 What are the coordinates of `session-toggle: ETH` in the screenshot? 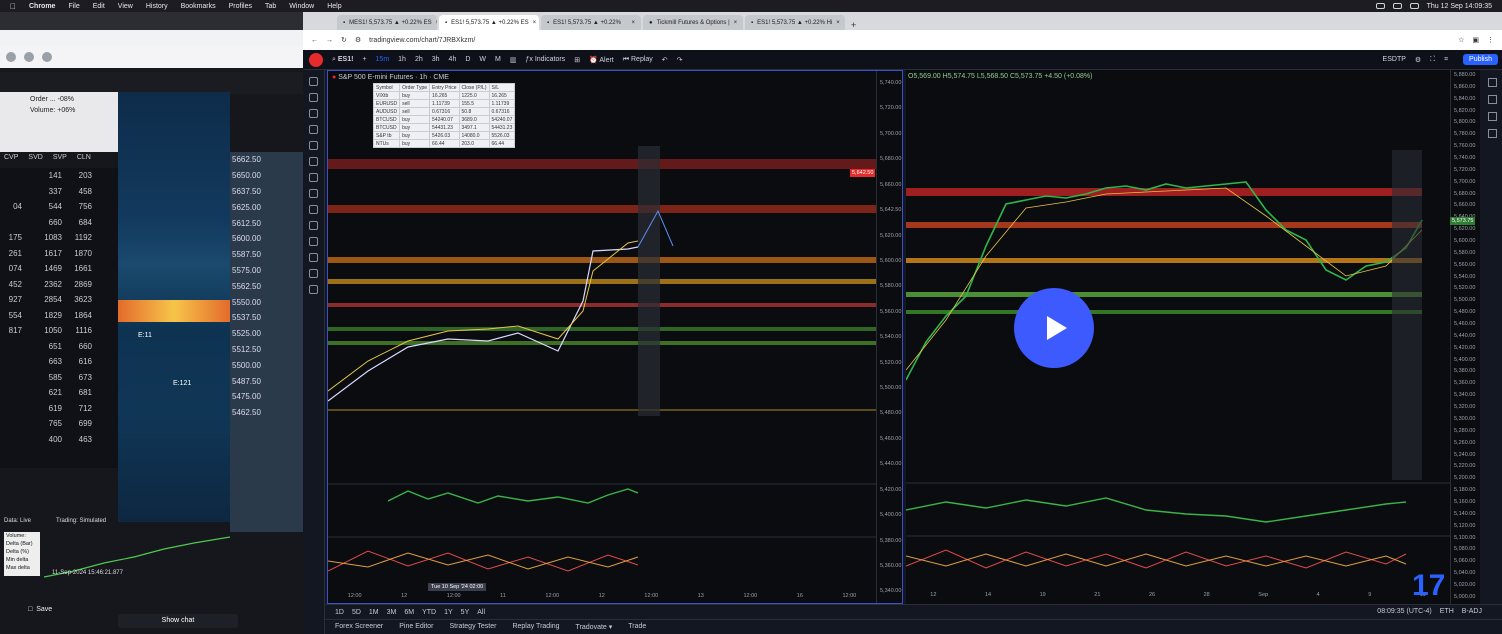 It's located at (1447, 611).